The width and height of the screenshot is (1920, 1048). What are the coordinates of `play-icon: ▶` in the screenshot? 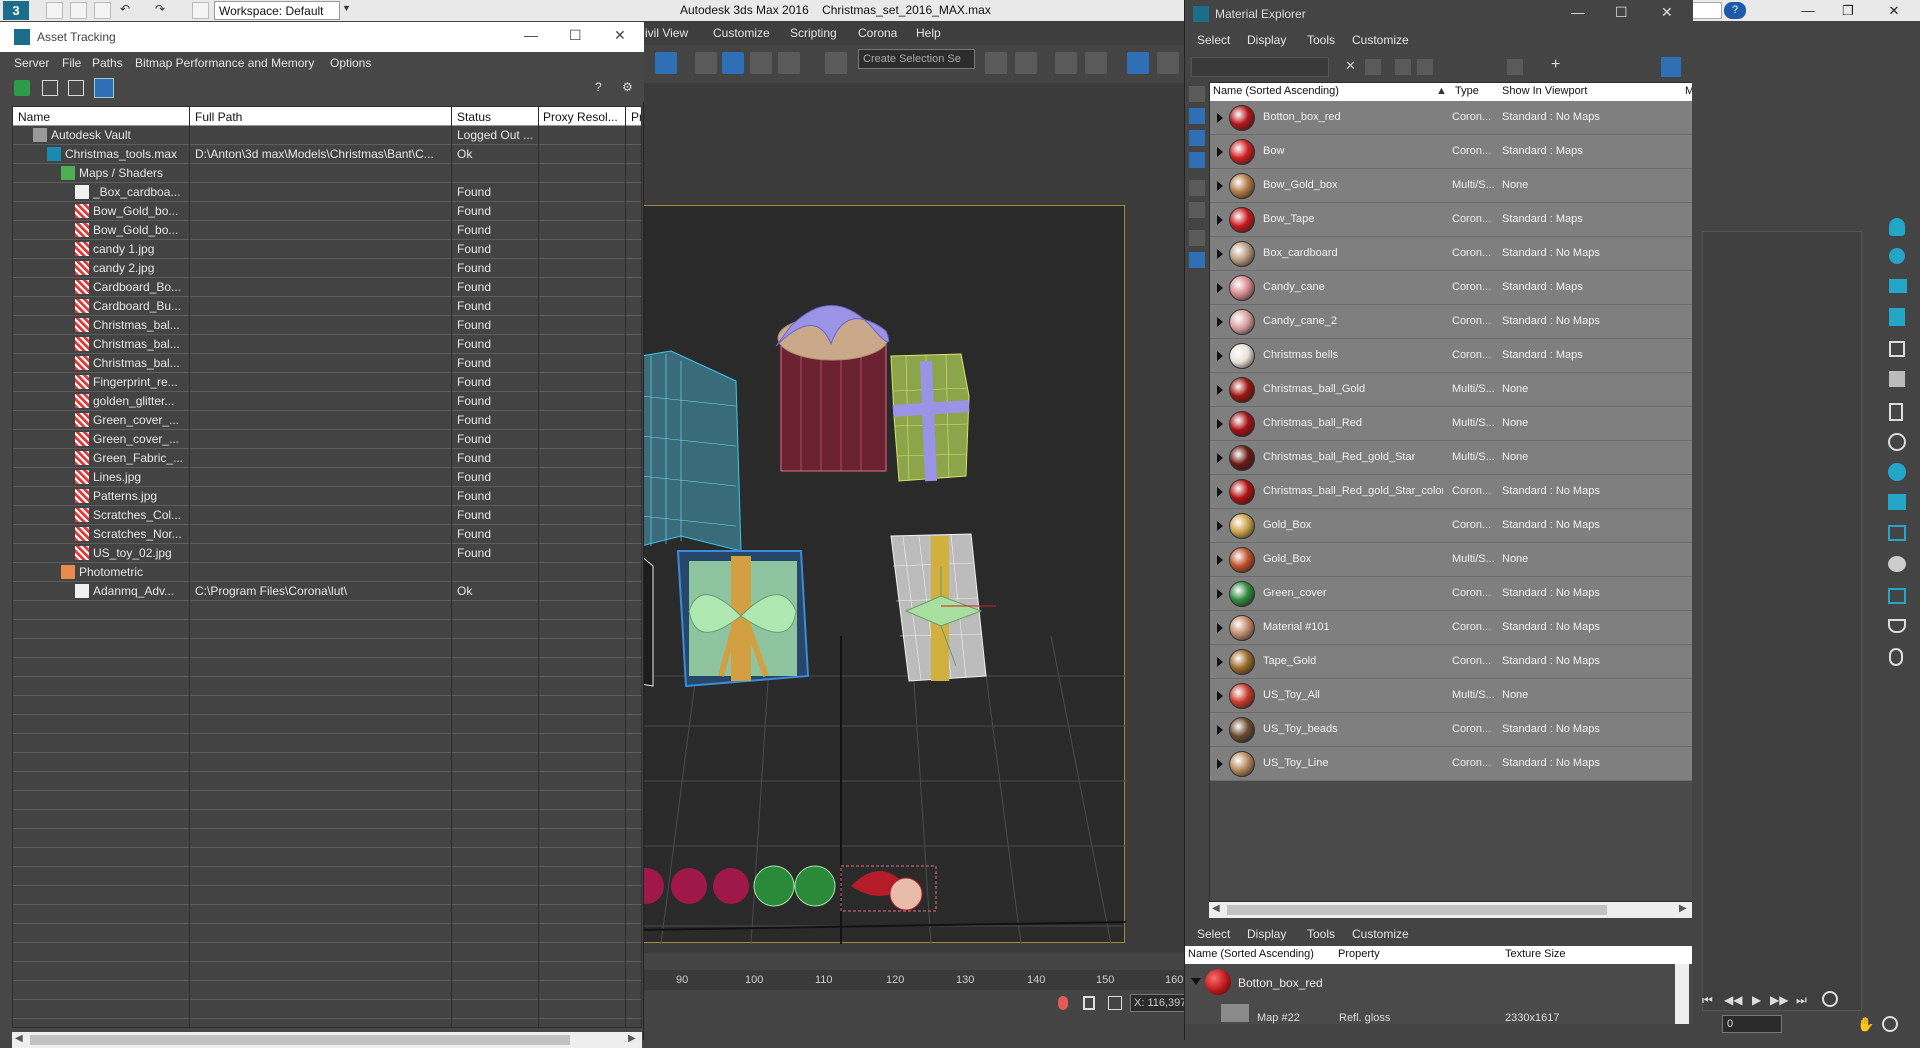 It's located at (1756, 1000).